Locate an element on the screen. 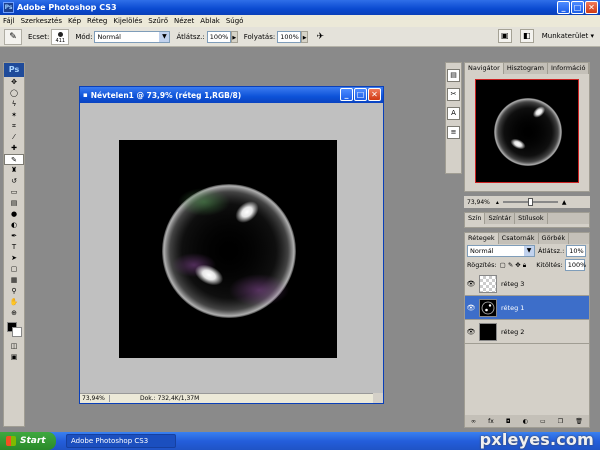  opacity-arrow-icon: ▶ is located at coordinates (234, 36).